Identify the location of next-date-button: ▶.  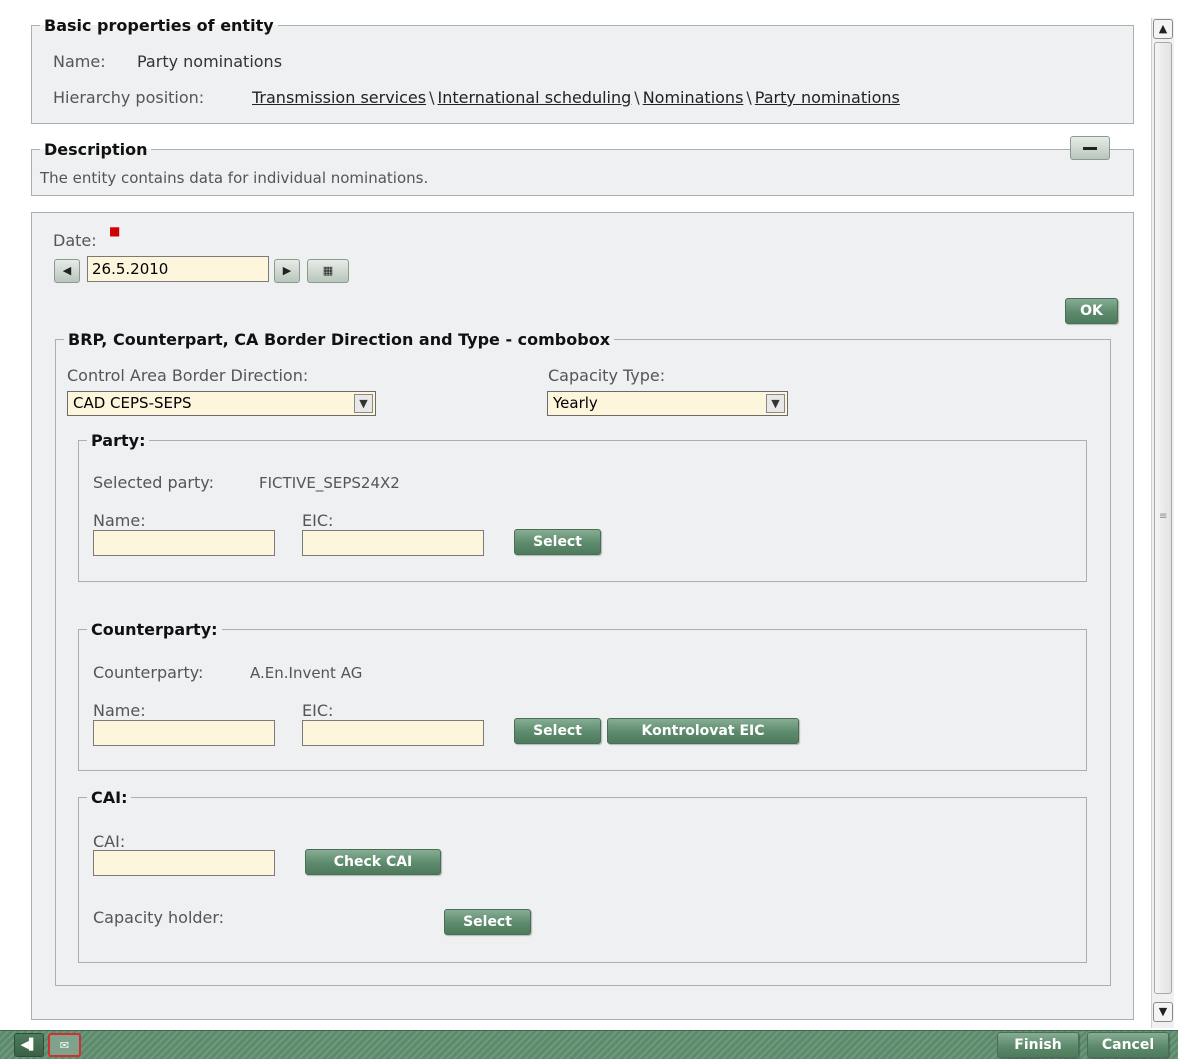
(287, 271).